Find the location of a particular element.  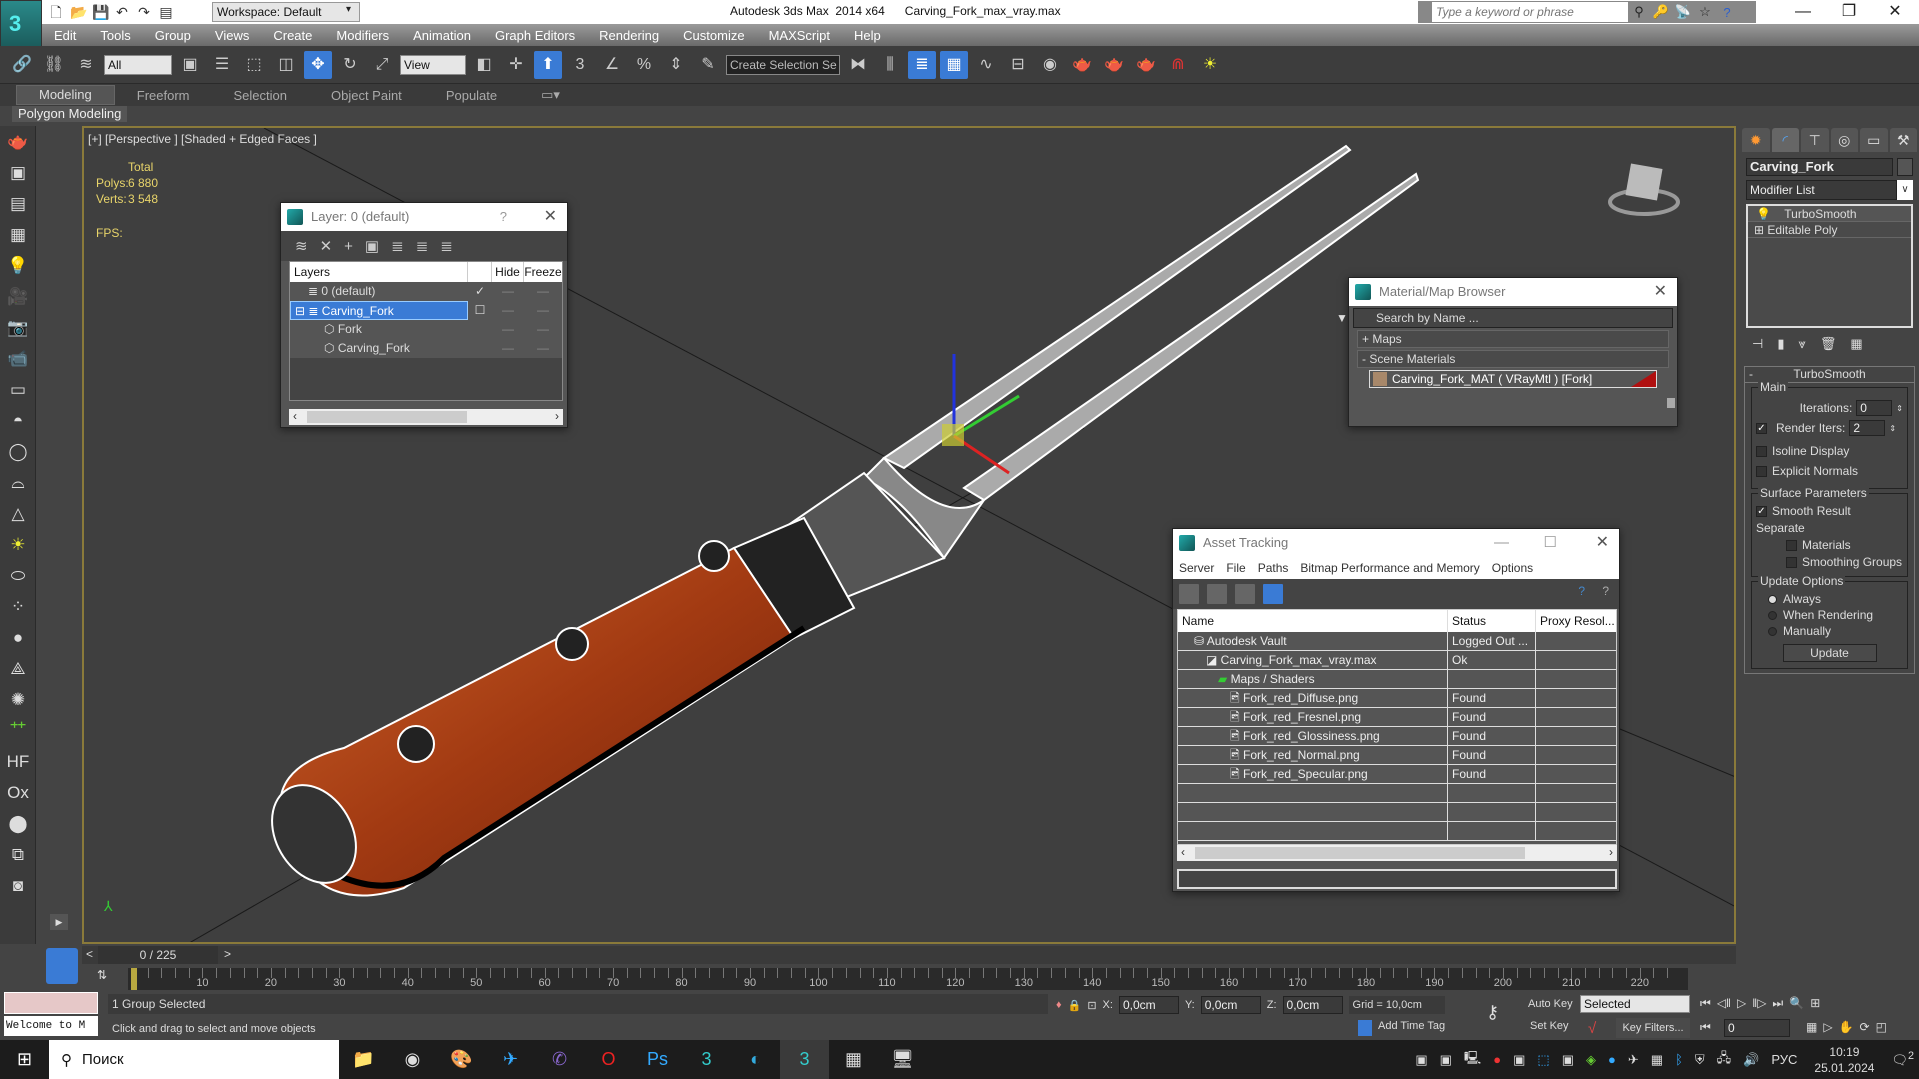

3dsmax-running-icon: 3 is located at coordinates (804, 1059).